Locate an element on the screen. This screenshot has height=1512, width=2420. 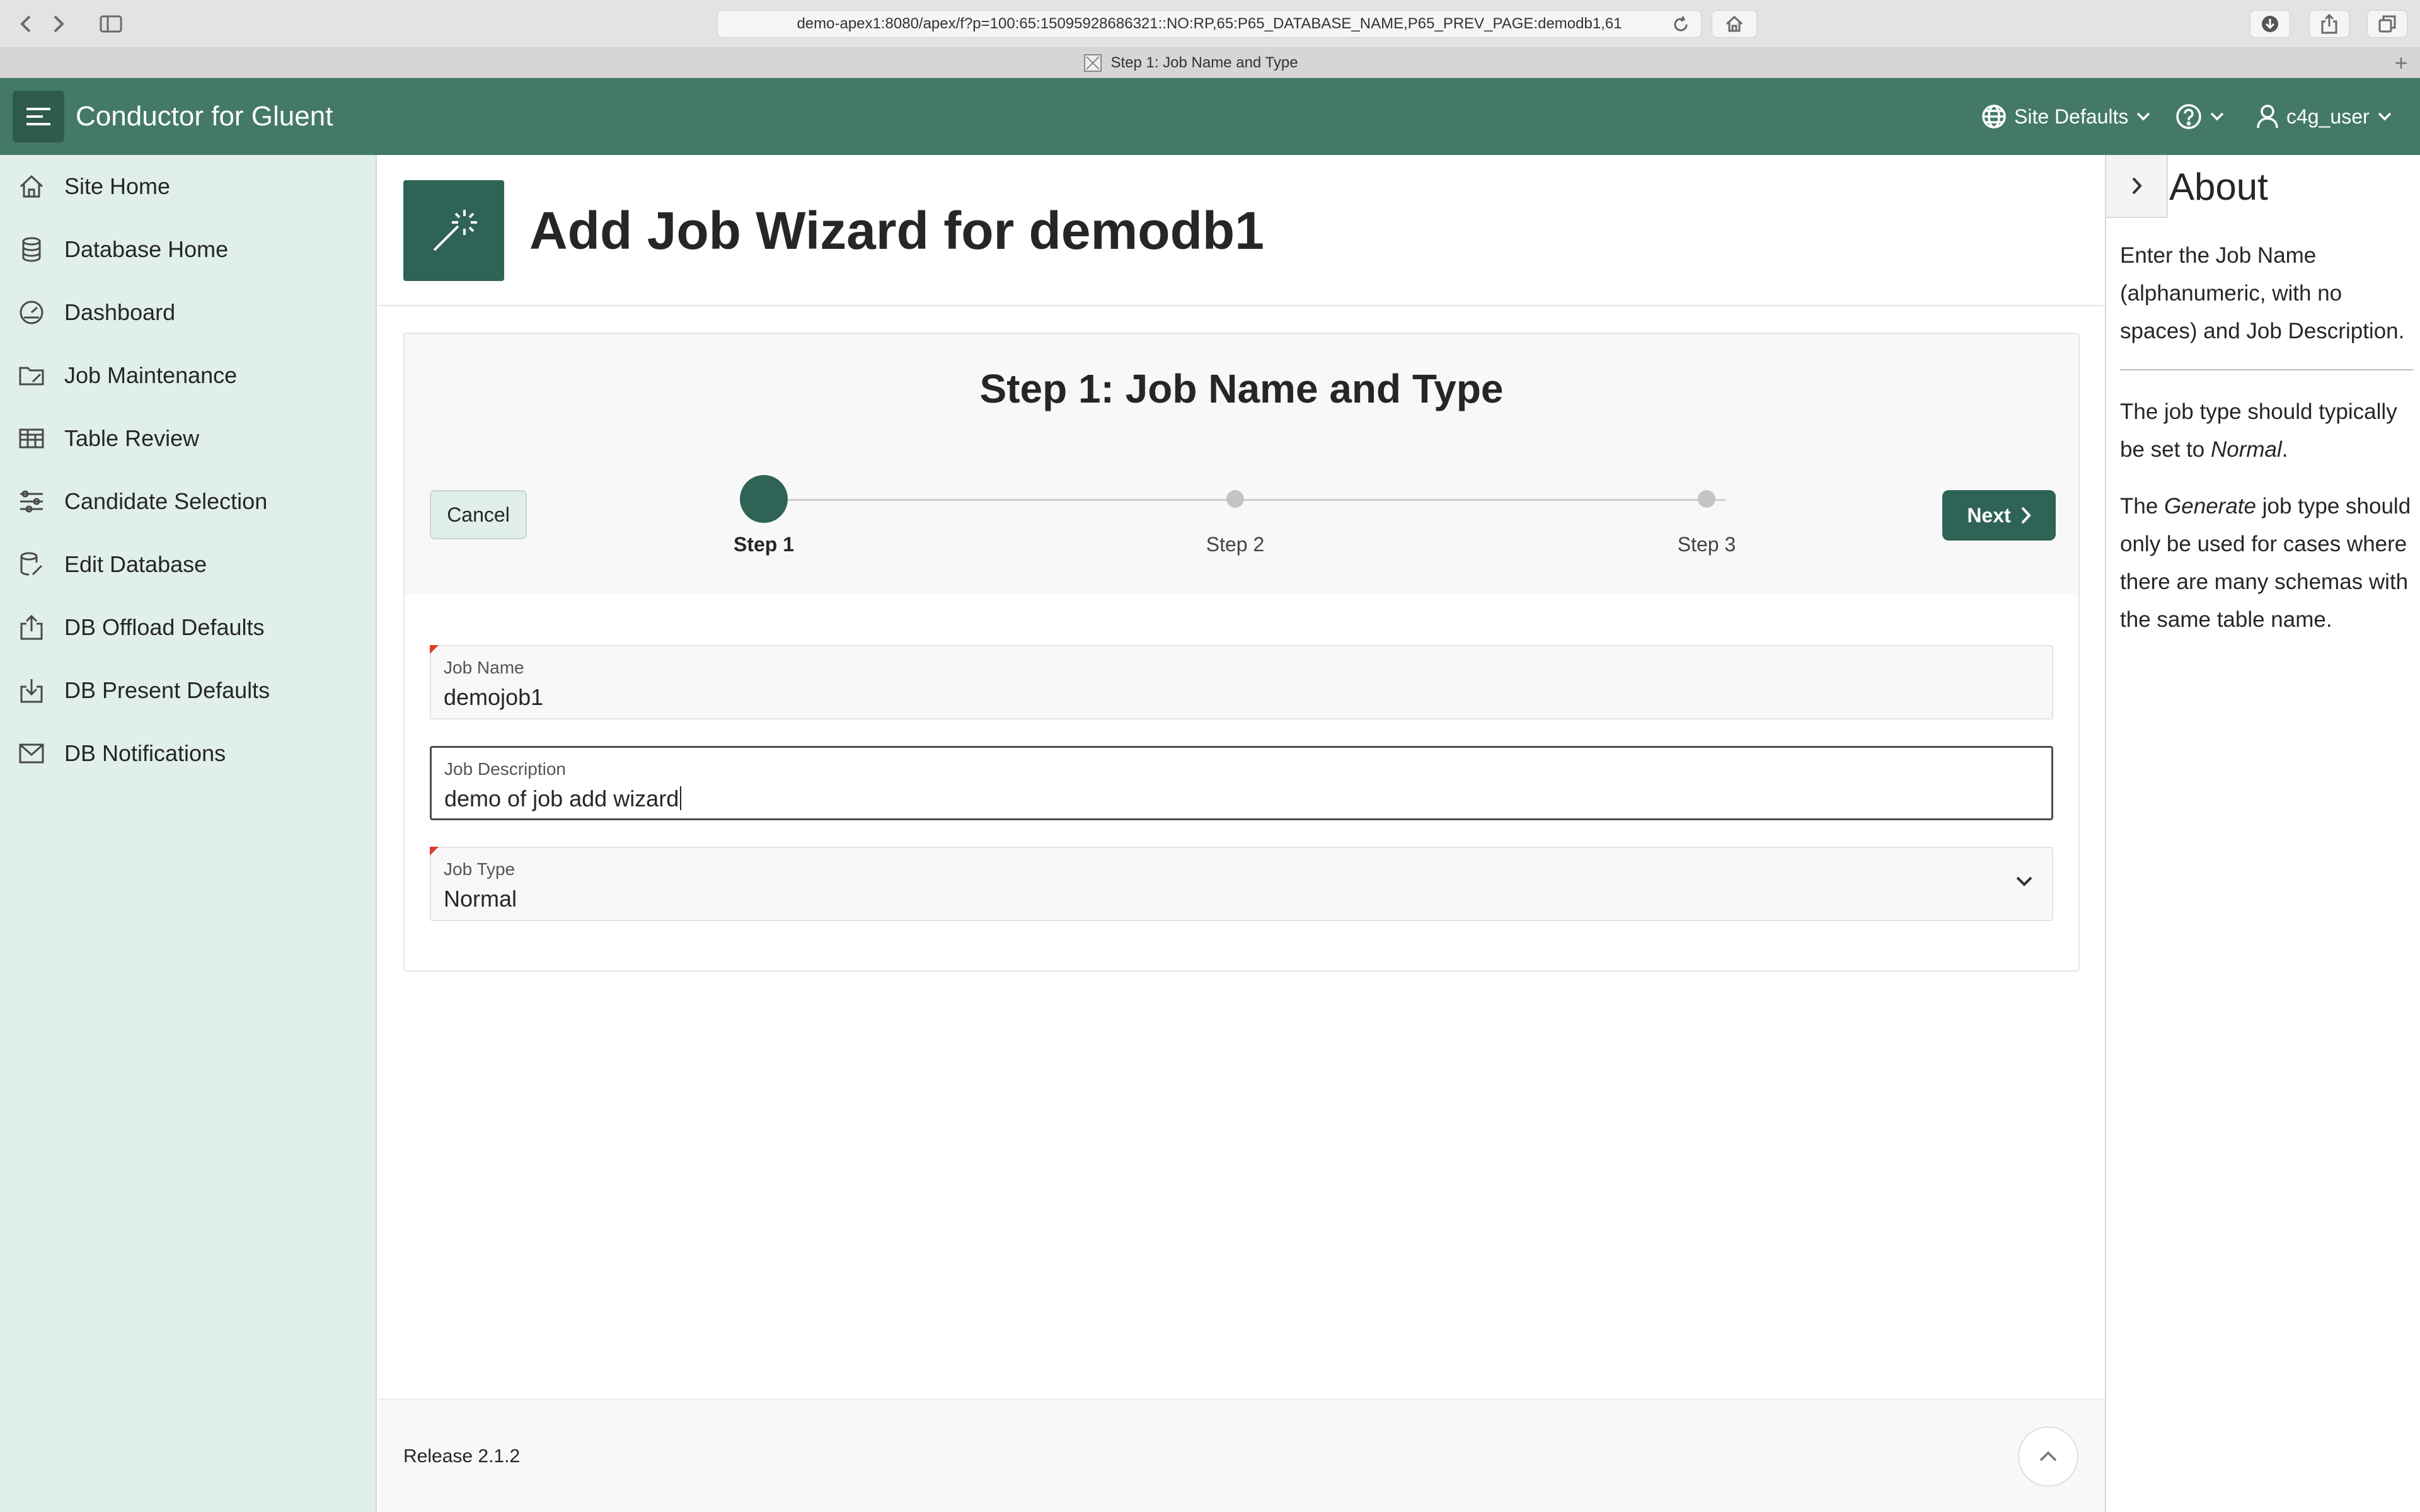
database-icon is located at coordinates (32, 249).